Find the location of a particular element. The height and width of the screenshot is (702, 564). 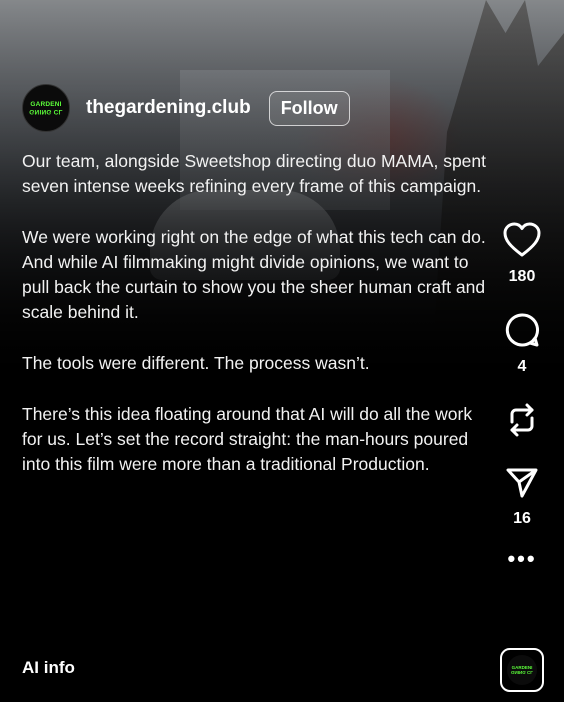

audio-thumbnail: GARDENI GNING CL is located at coordinates (522, 670).